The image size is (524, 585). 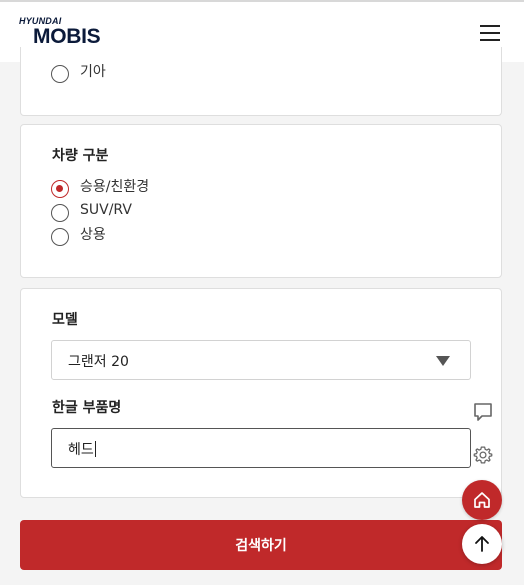 I want to click on radio-option-commercial: 상용, so click(x=78, y=237).